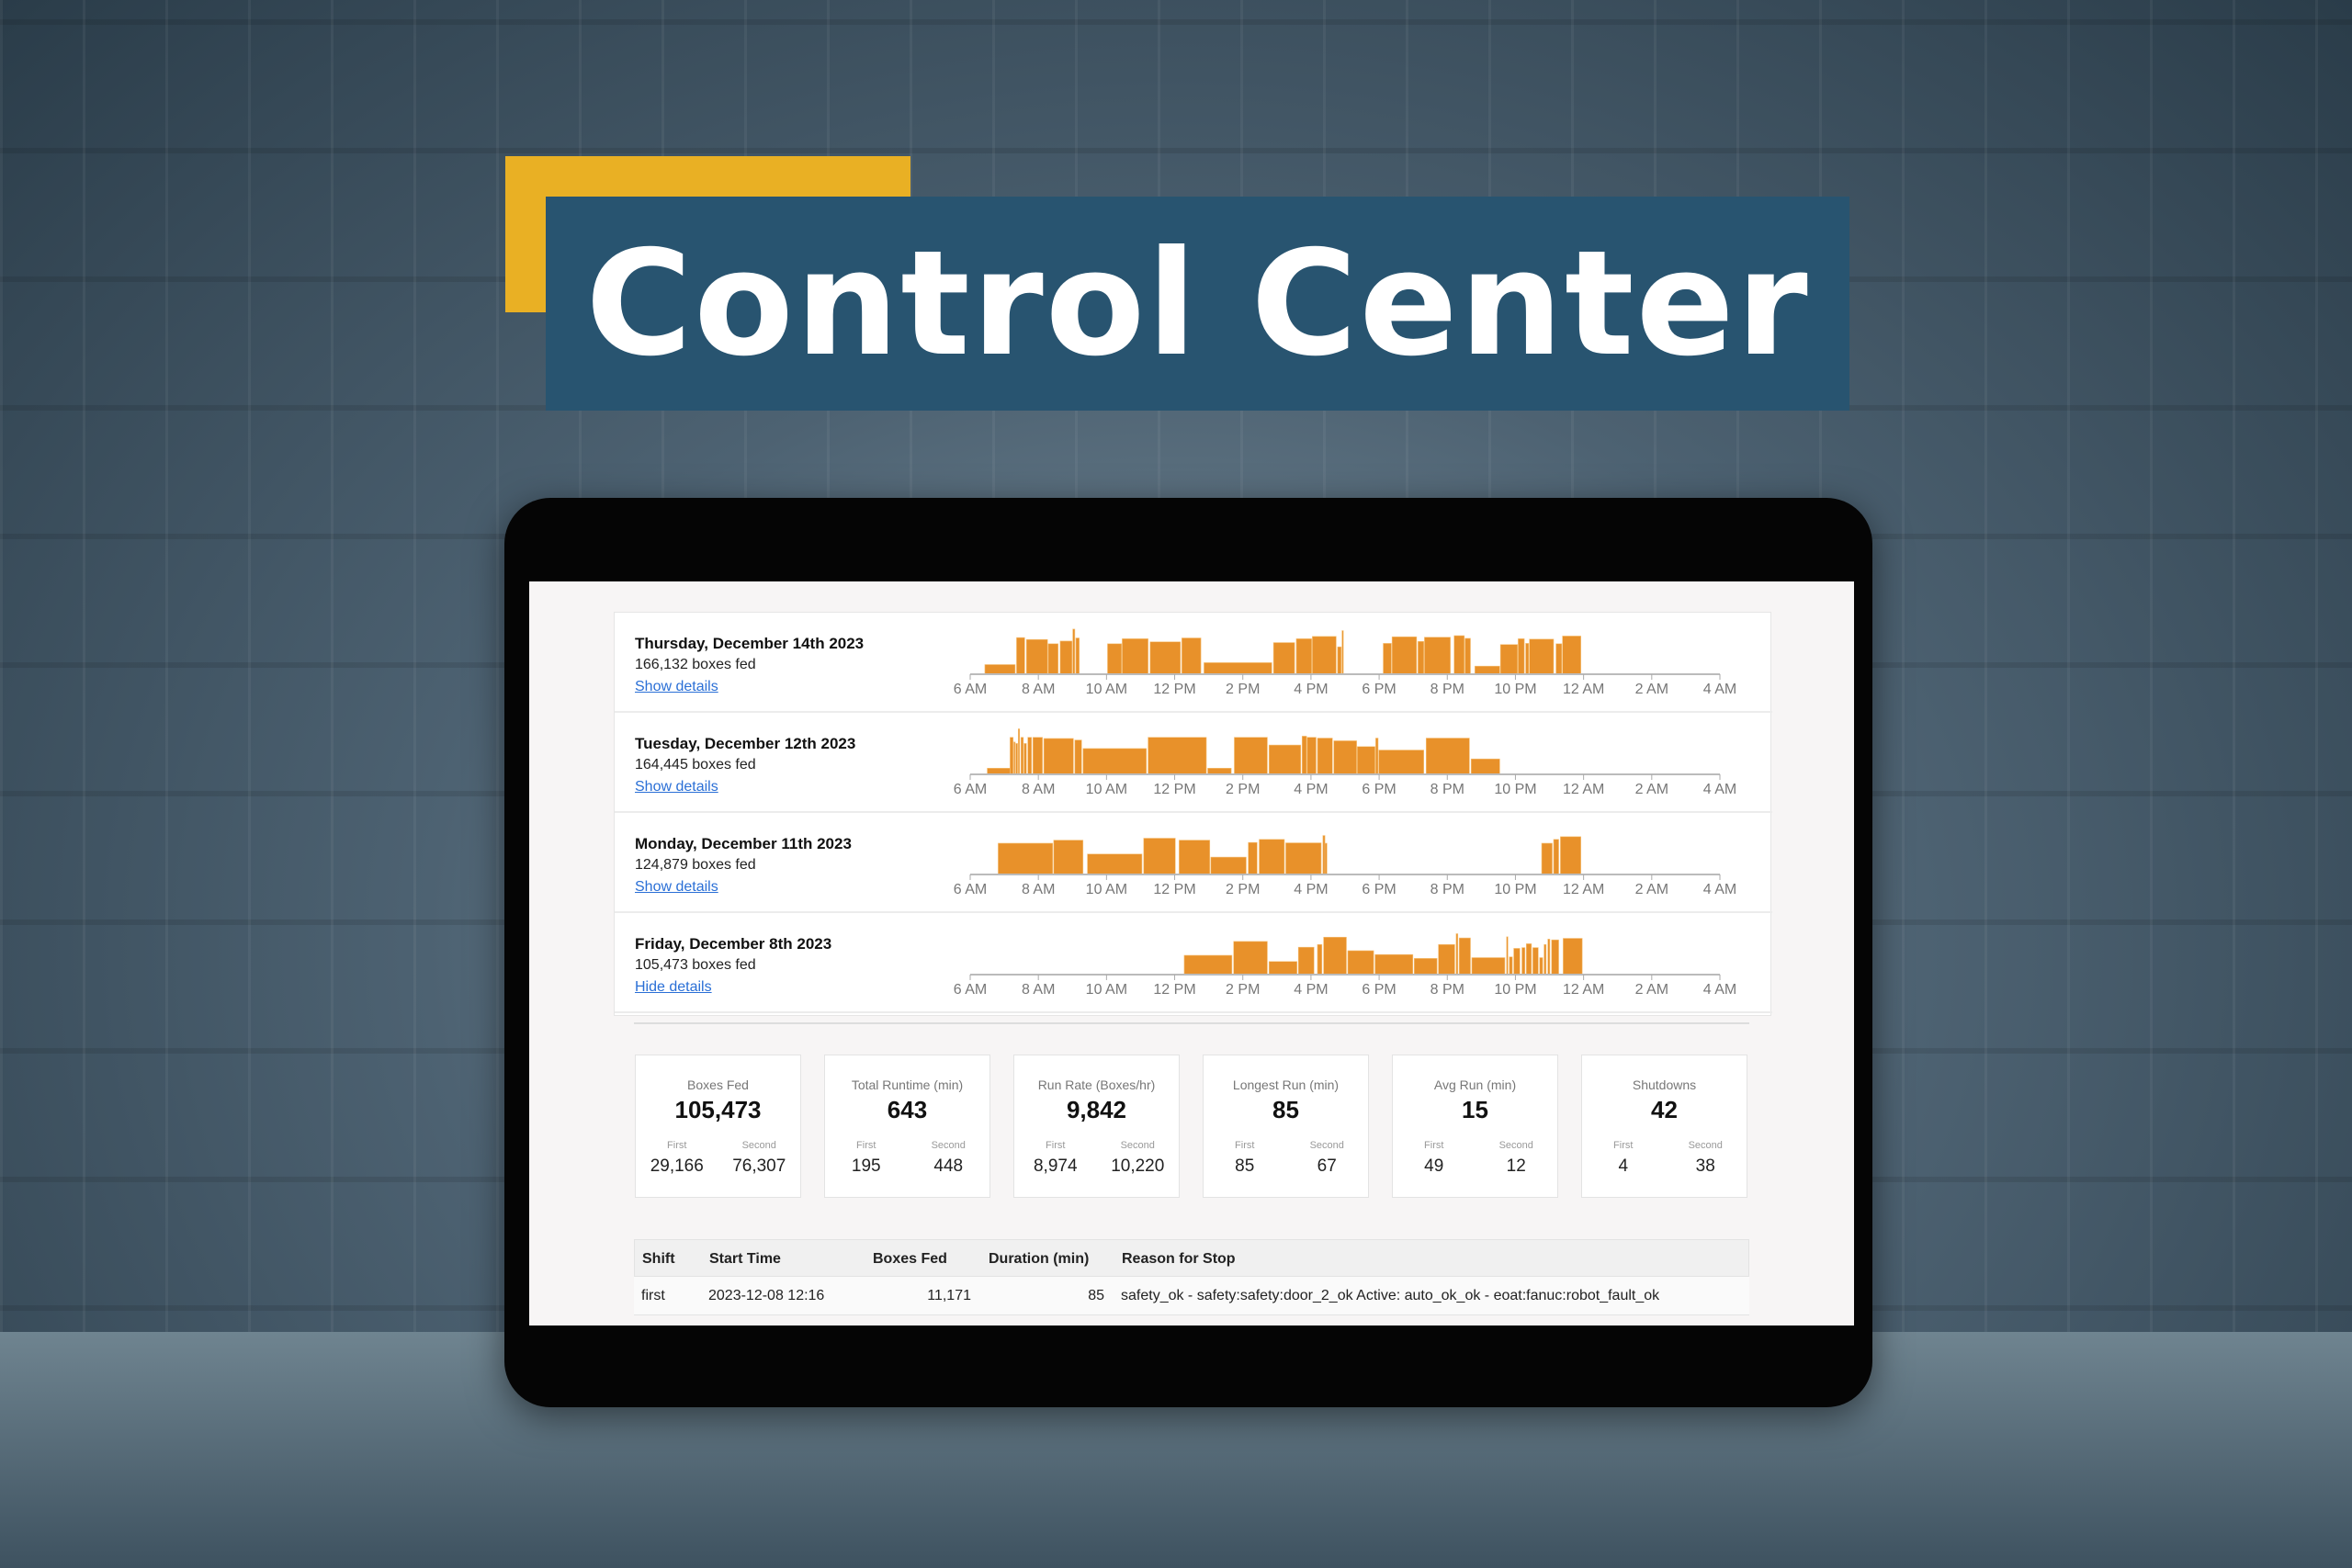 This screenshot has width=2352, height=1568. Describe the element at coordinates (745, 1260) in the screenshot. I see `col-start-time: Start Time` at that location.